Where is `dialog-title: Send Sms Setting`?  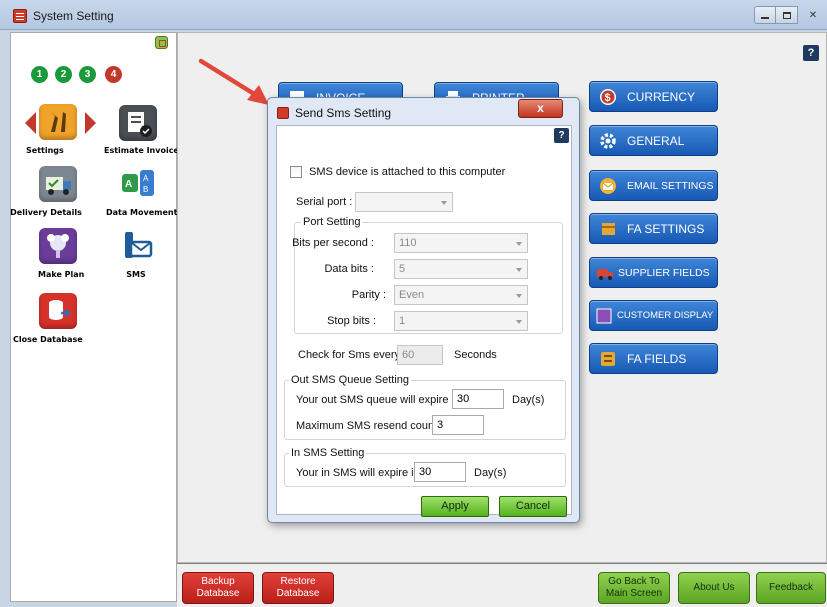
dialog-title: Send Sms Setting is located at coordinates (343, 113).